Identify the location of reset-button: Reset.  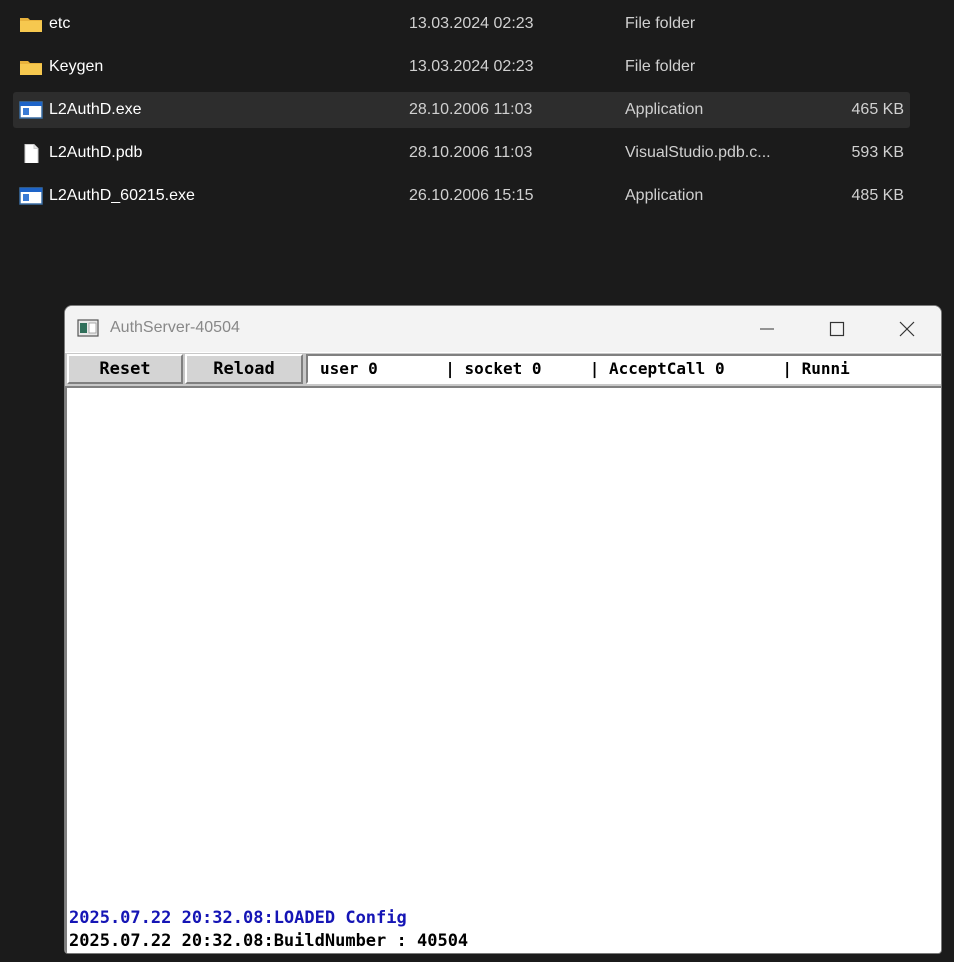
(125, 369).